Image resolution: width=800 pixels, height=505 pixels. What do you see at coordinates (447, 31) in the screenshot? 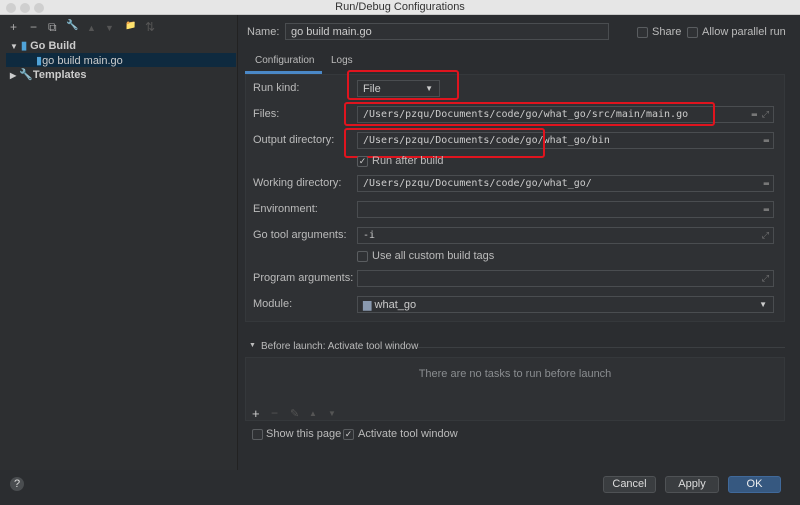
I see `name-input: go build main.go` at bounding box center [447, 31].